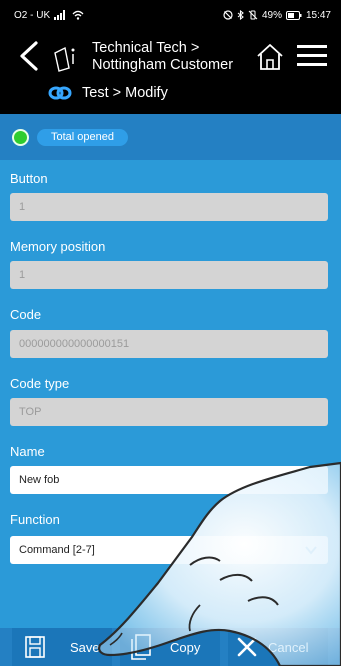 This screenshot has height=666, width=341. Describe the element at coordinates (74, 344) in the screenshot. I see `code-value: 000000000000000151` at that location.